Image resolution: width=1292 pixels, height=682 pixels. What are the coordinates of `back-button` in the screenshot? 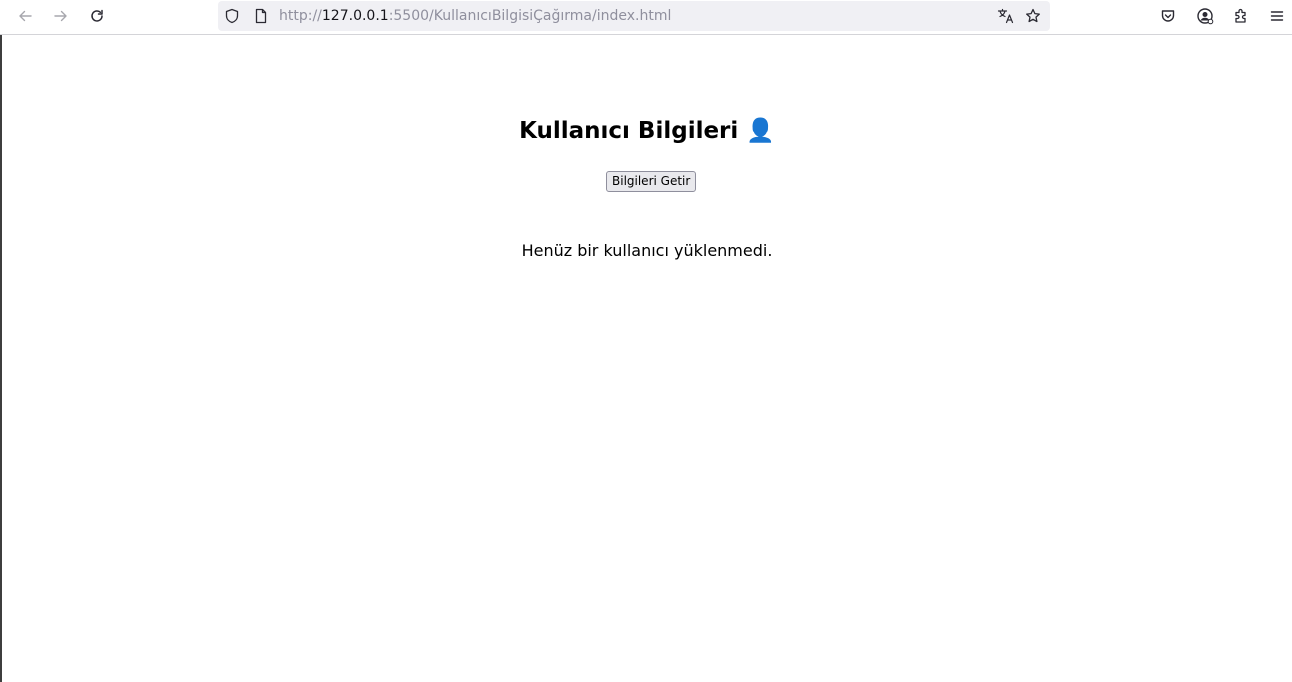 It's located at (25, 16).